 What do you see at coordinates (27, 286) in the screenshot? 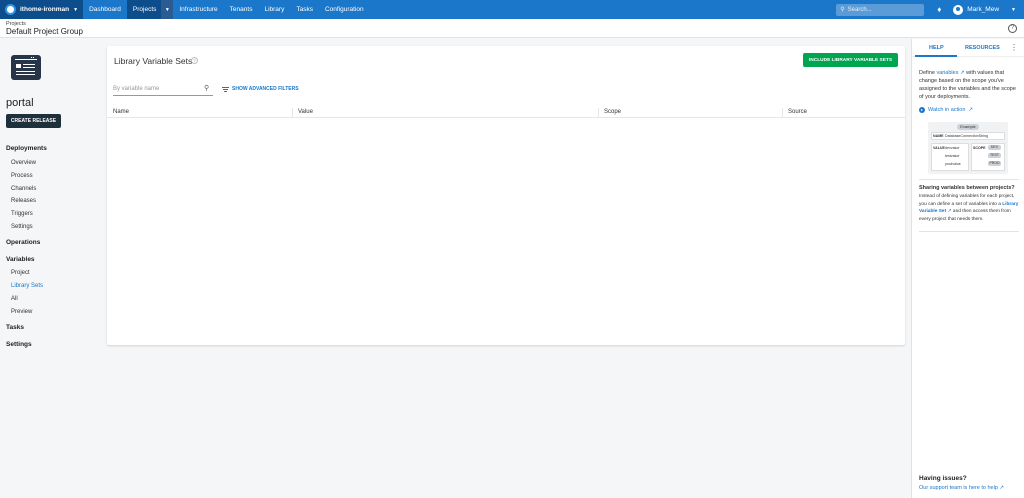
I see `sidebar-item-library-sets: Library Sets` at bounding box center [27, 286].